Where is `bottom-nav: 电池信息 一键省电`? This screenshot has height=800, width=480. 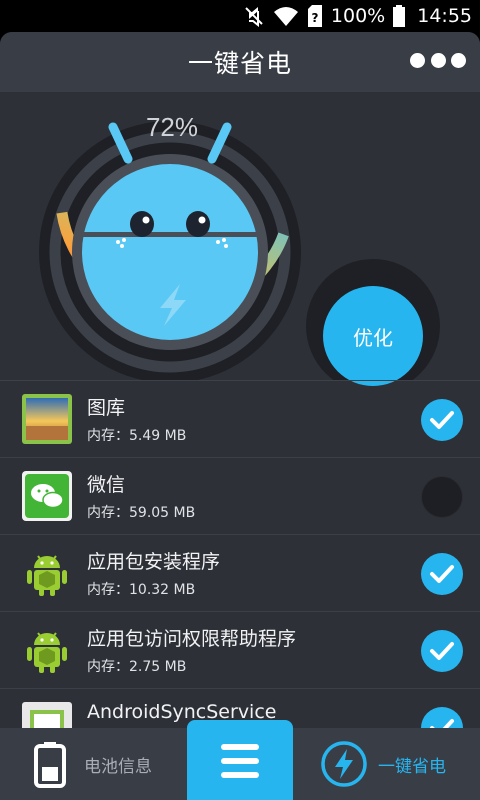 bottom-nav: 电池信息 一键省电 is located at coordinates (240, 760).